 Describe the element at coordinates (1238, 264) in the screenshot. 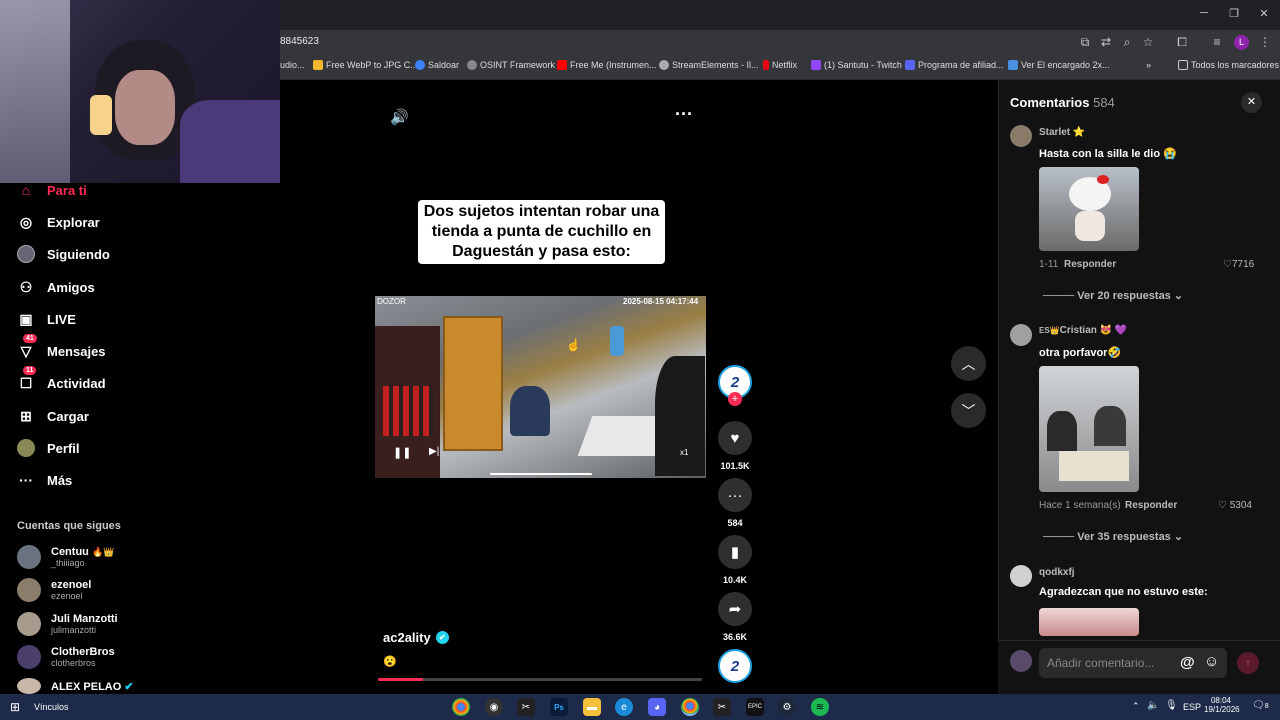

I see `comment-like: ♡7716` at that location.